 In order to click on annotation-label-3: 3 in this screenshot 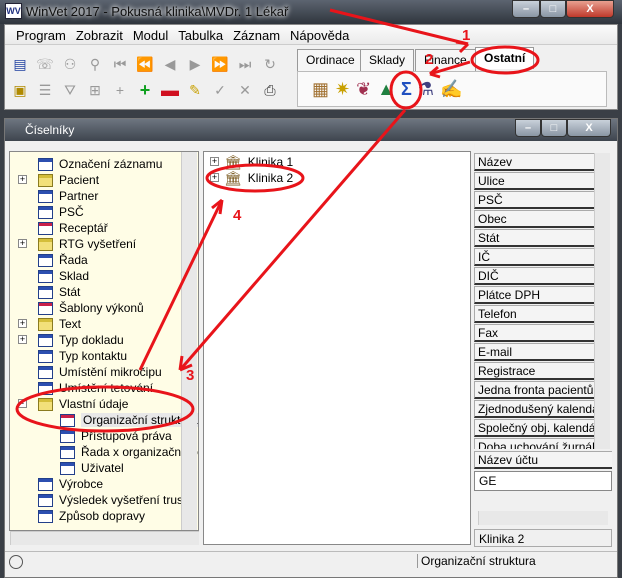, I will do `click(190, 375)`.